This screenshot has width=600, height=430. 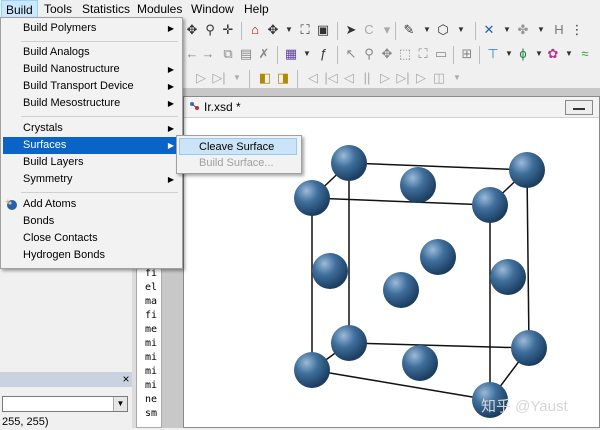 What do you see at coordinates (493, 54) in the screenshot?
I see `crystal-icon: ⊤` at bounding box center [493, 54].